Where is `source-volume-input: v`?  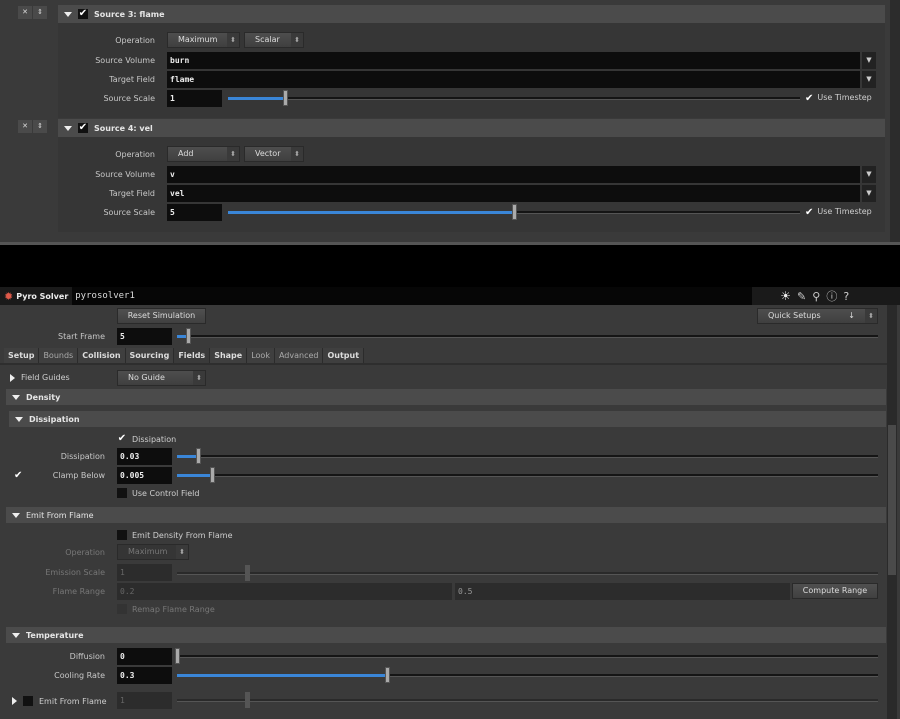
source-volume-input: v is located at coordinates (513, 174).